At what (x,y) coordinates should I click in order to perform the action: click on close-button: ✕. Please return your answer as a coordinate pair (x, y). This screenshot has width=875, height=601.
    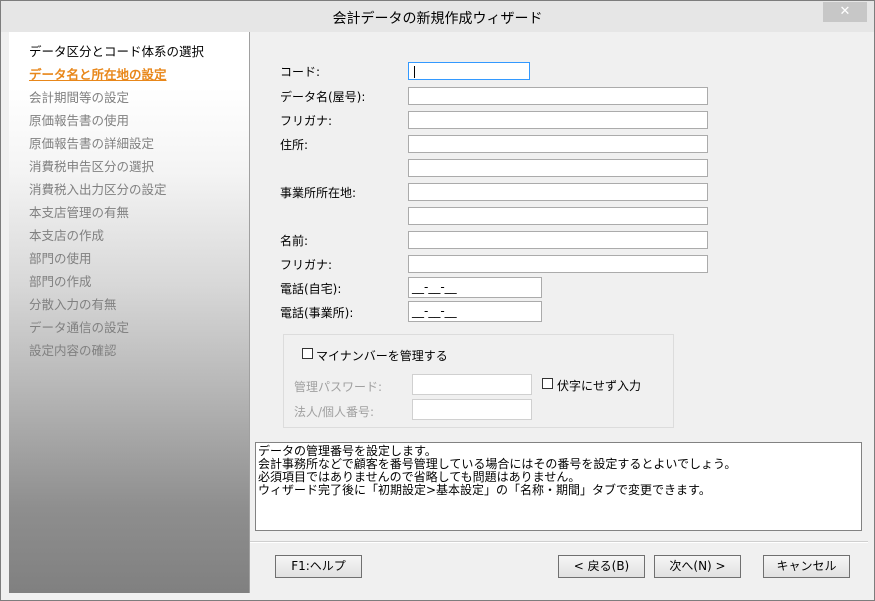
    Looking at the image, I should click on (845, 12).